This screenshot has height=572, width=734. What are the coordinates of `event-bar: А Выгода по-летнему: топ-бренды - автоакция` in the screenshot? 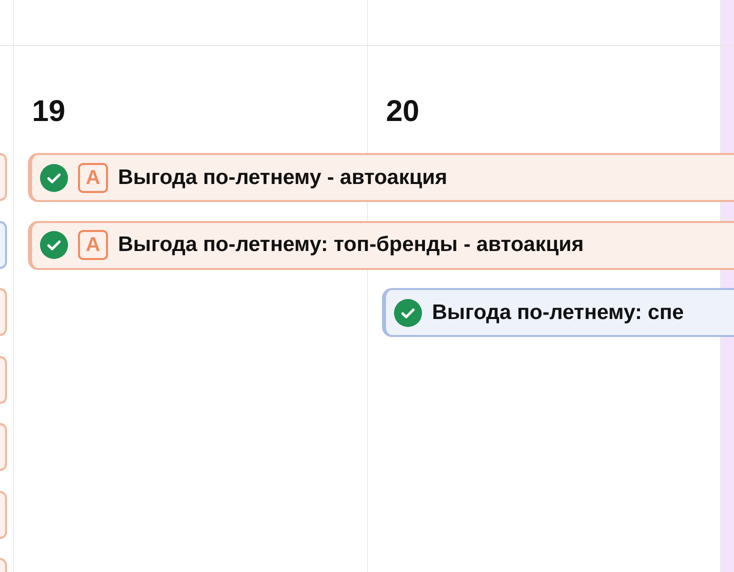 It's located at (381, 245).